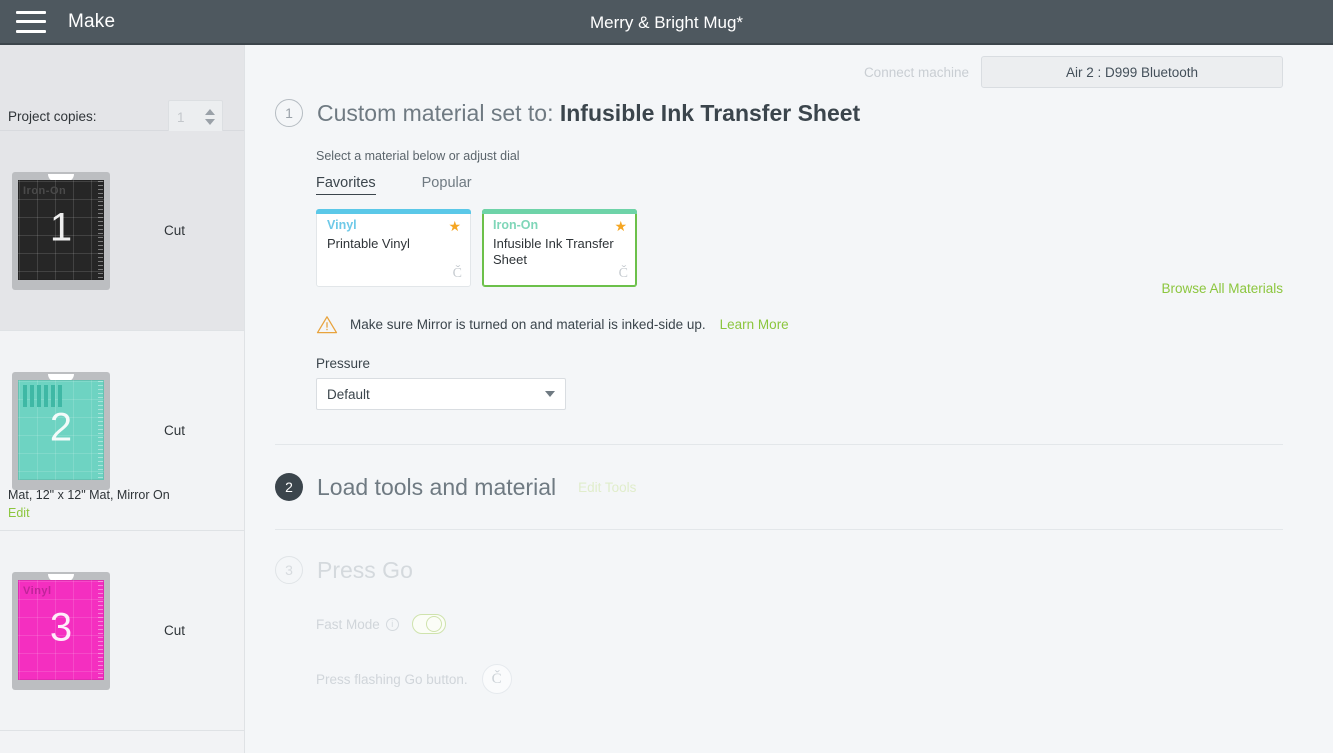  I want to click on step-2-header: 2 Load tools and material Edit Tools, so click(789, 487).